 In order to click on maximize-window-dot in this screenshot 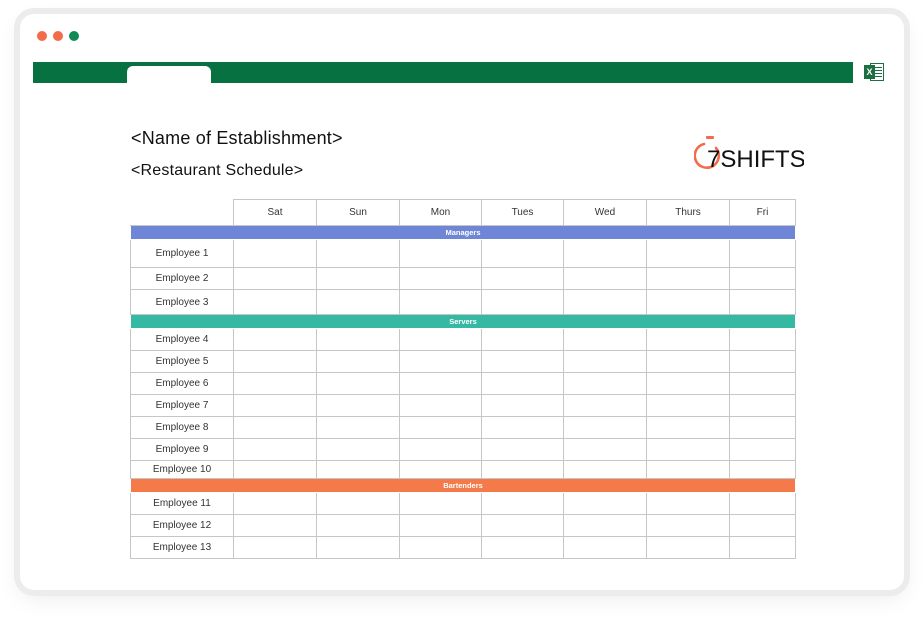, I will do `click(74, 36)`.